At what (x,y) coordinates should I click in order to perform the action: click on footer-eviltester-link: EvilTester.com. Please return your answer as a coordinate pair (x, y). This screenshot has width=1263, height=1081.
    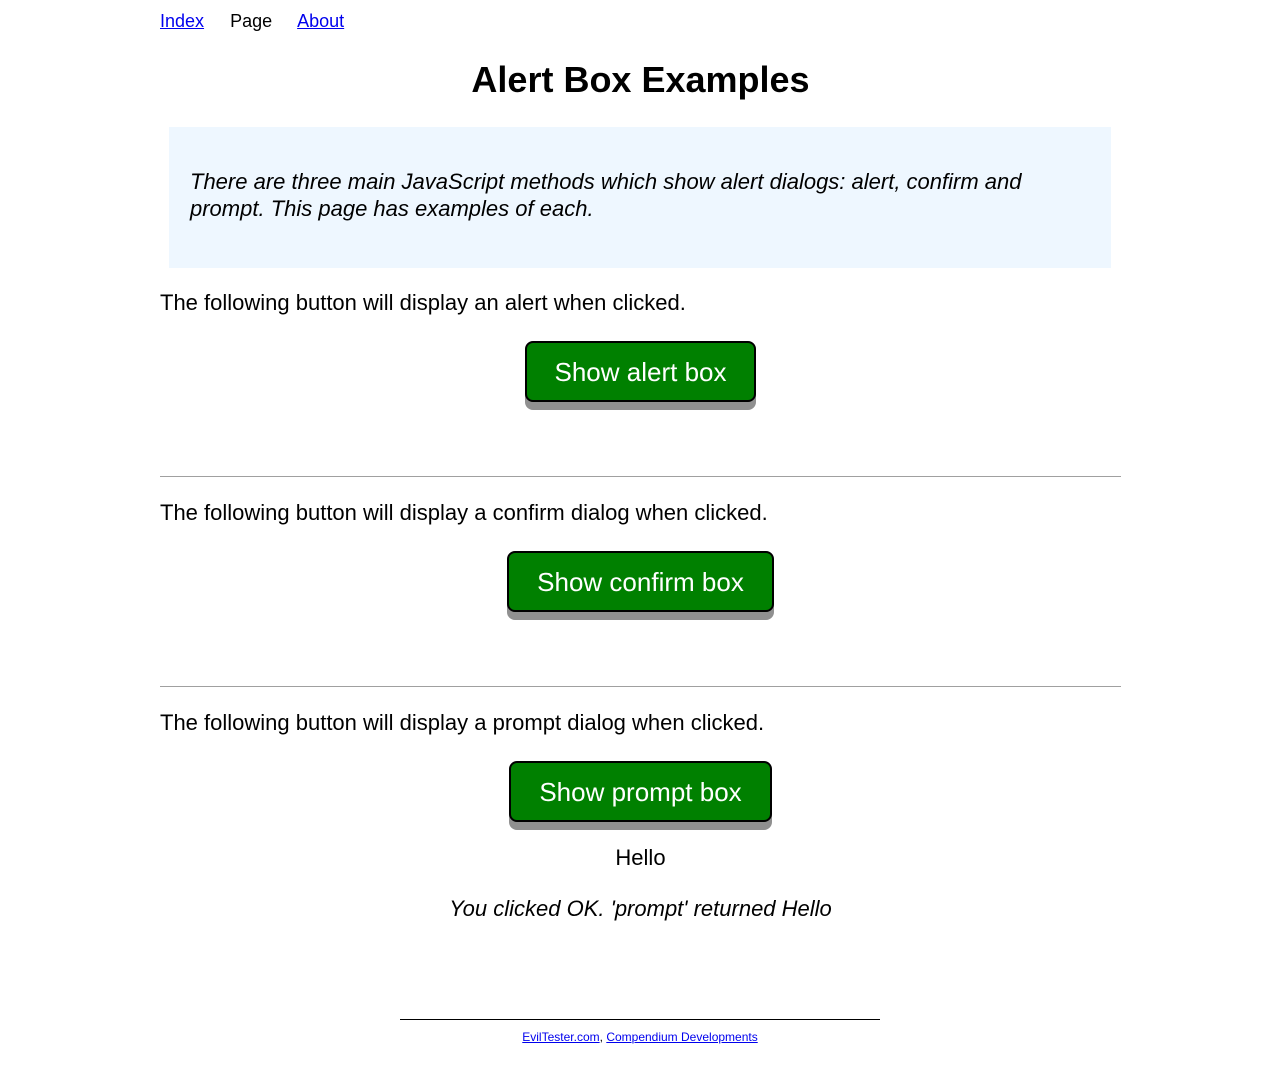
    Looking at the image, I should click on (560, 1037).